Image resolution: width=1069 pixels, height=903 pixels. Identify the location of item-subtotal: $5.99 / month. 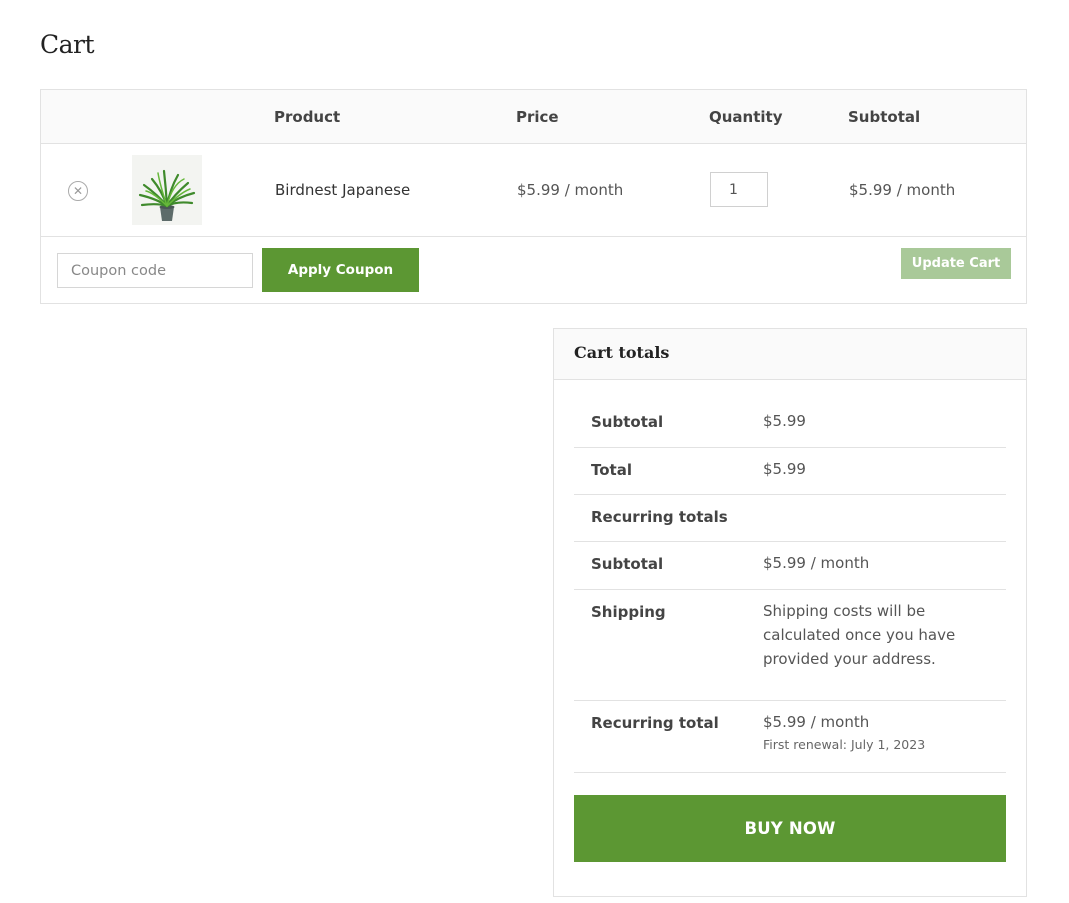
(902, 190).